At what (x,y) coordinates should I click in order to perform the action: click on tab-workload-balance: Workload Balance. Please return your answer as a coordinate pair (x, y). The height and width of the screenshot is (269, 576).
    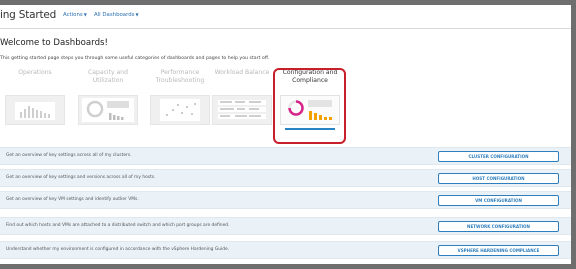
    Looking at the image, I should click on (242, 97).